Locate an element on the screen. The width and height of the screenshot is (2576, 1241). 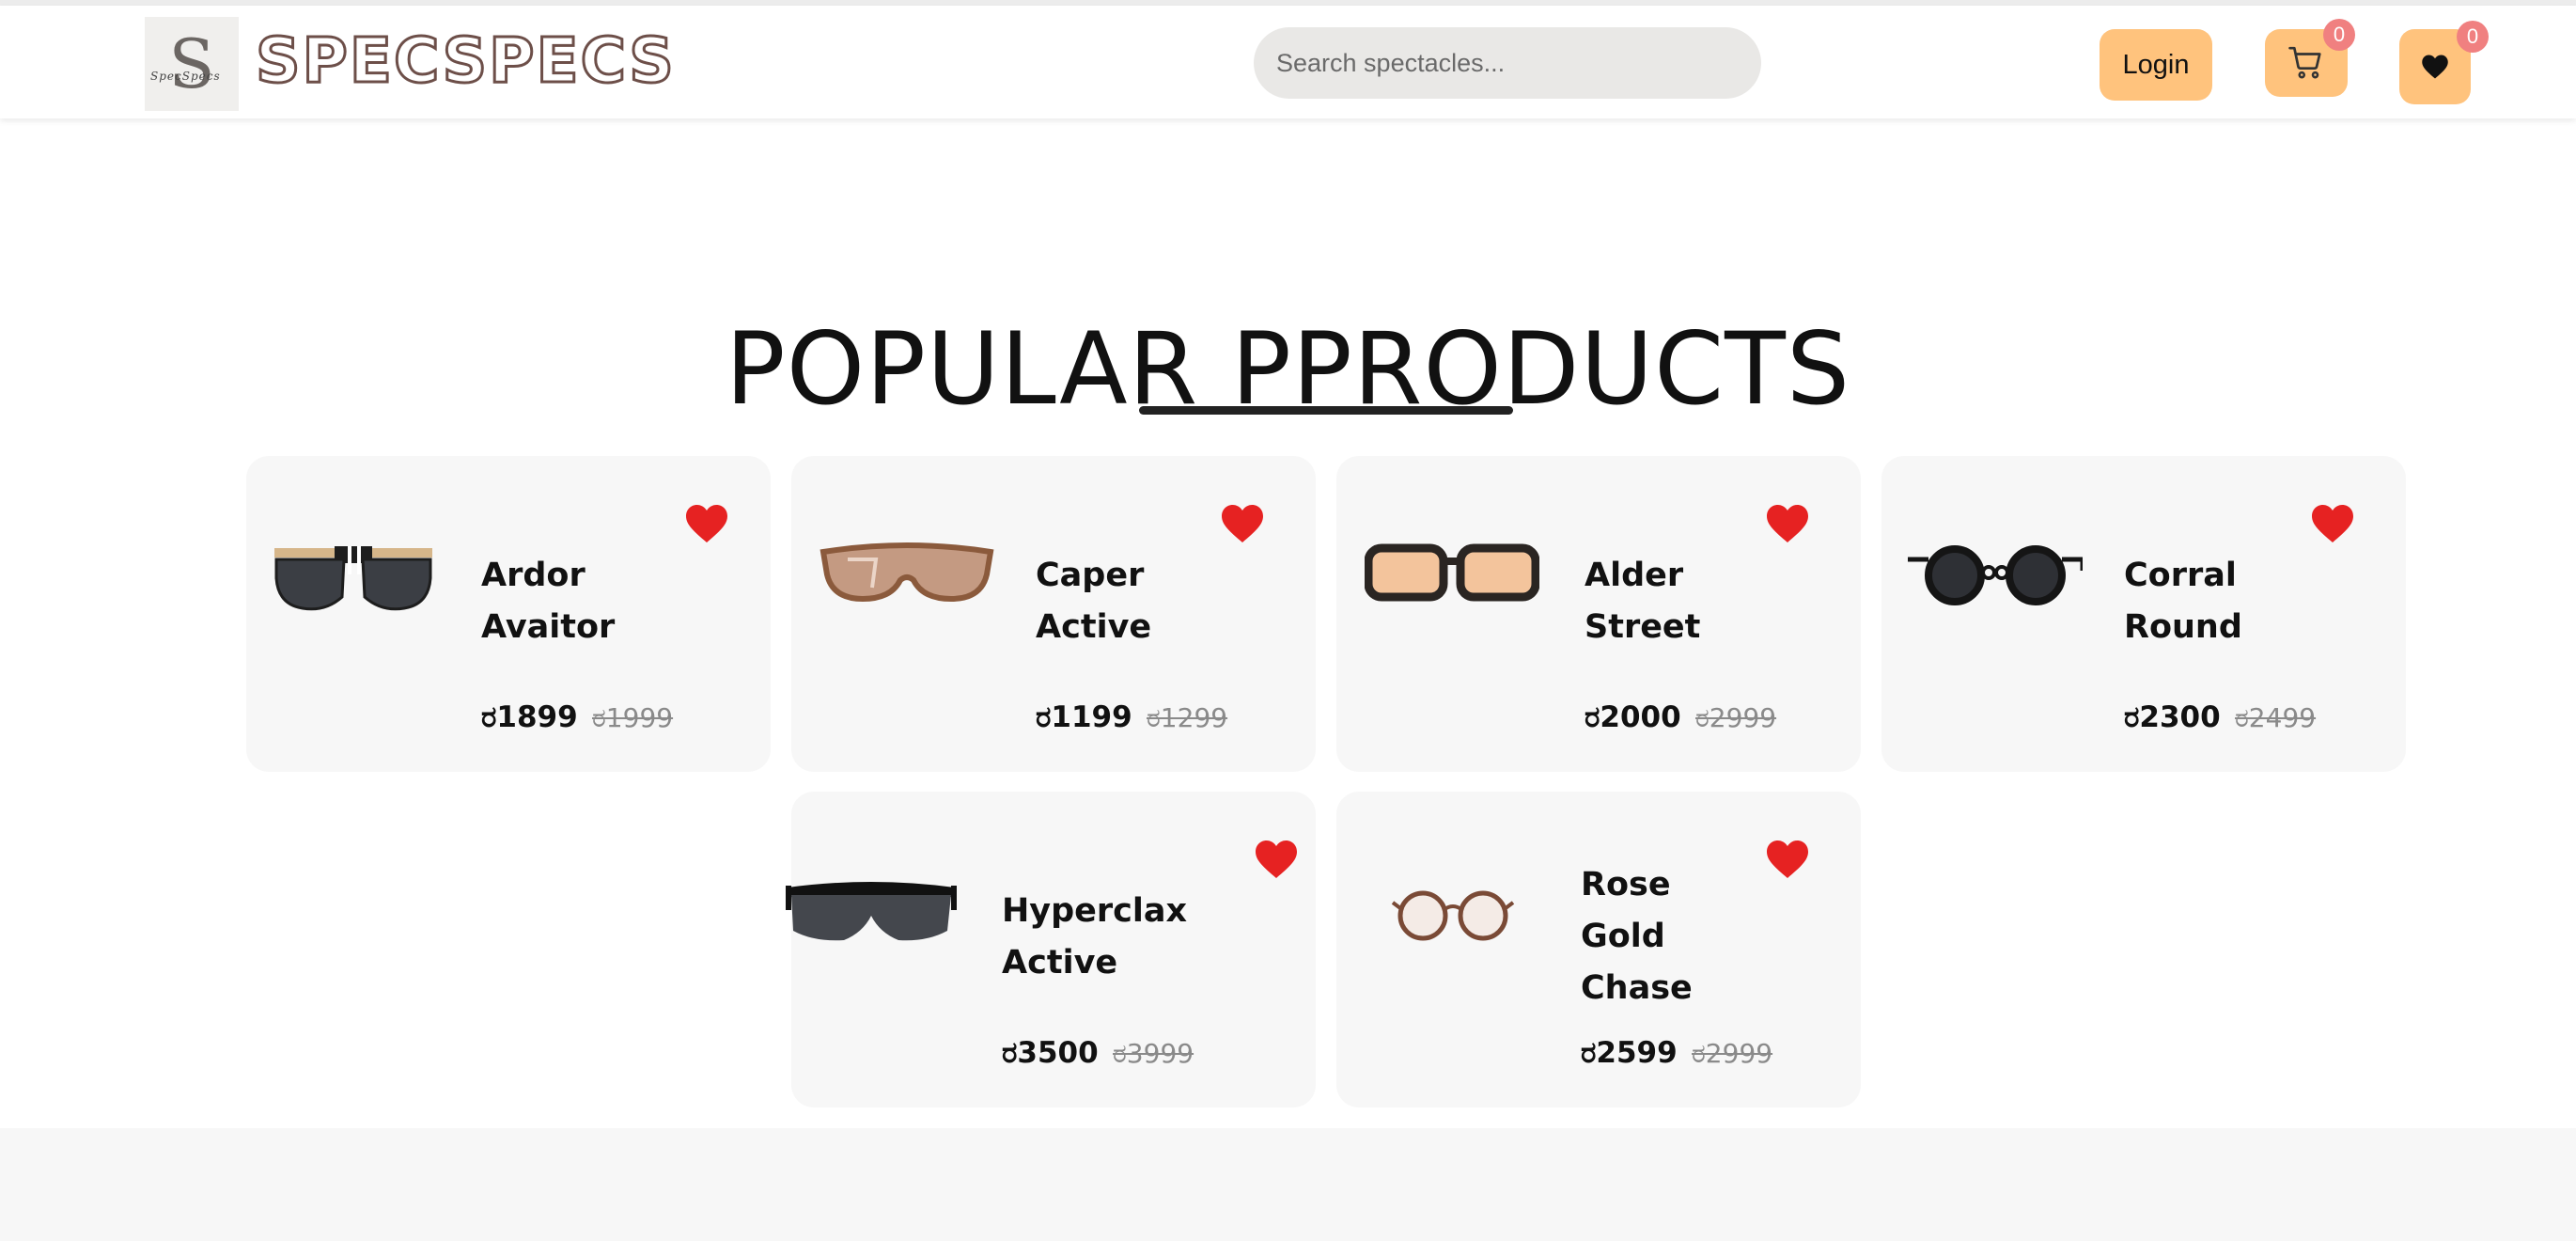
product-price: ರ1899 is located at coordinates (529, 717).